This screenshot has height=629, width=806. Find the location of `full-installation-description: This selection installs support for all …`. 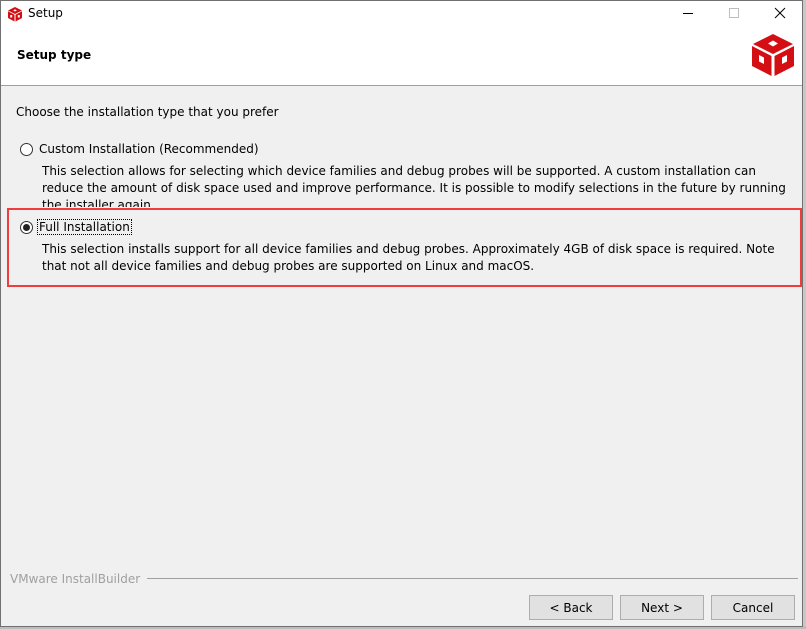

full-installation-description: This selection installs support for all … is located at coordinates (408, 257).